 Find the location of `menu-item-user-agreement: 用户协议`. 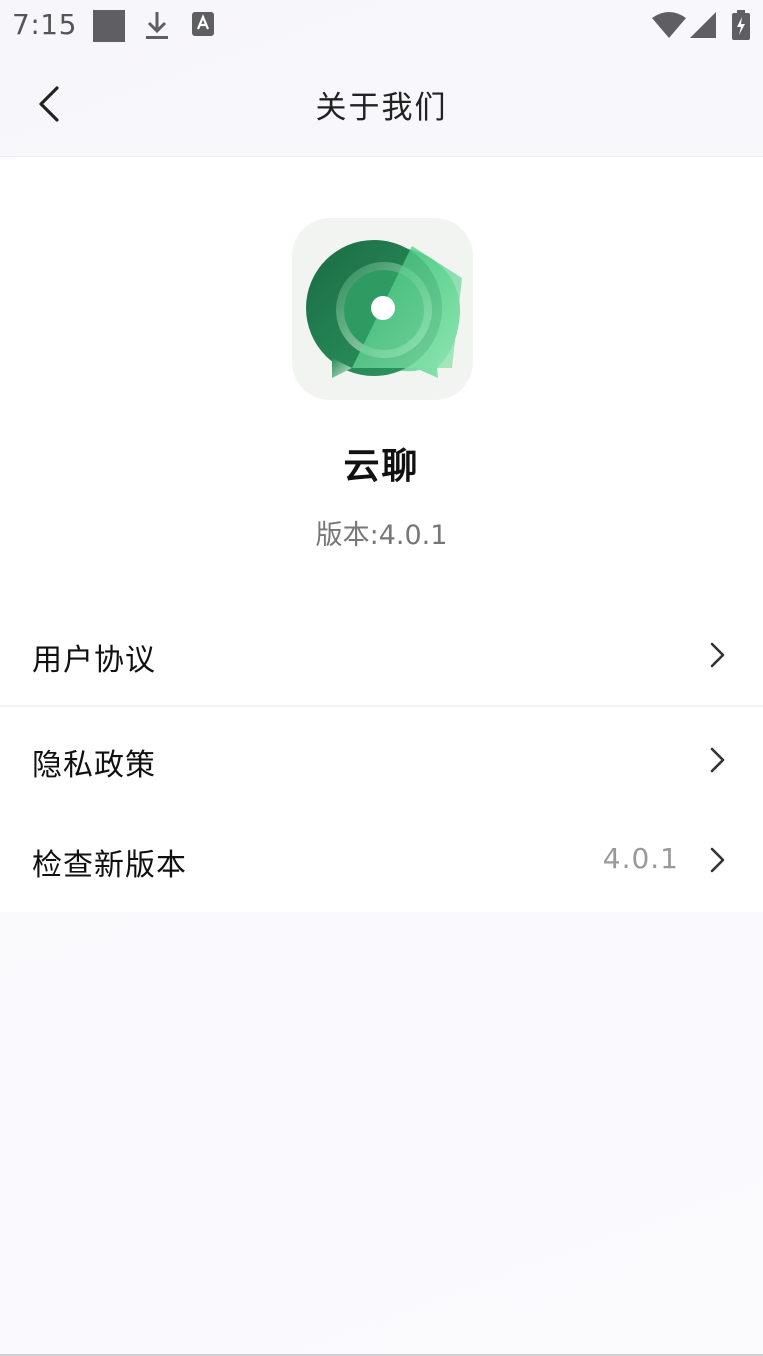

menu-item-user-agreement: 用户协议 is located at coordinates (381, 655).